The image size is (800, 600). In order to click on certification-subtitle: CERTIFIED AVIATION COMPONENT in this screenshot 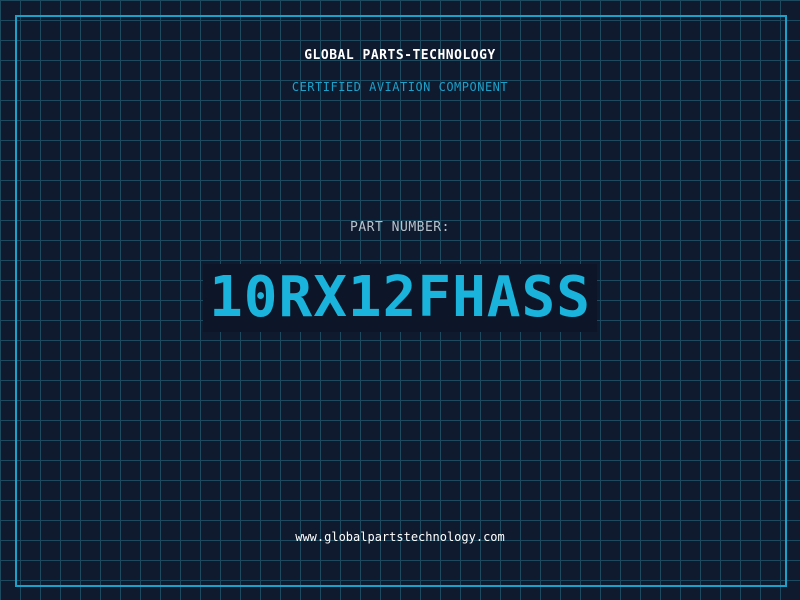, I will do `click(400, 87)`.